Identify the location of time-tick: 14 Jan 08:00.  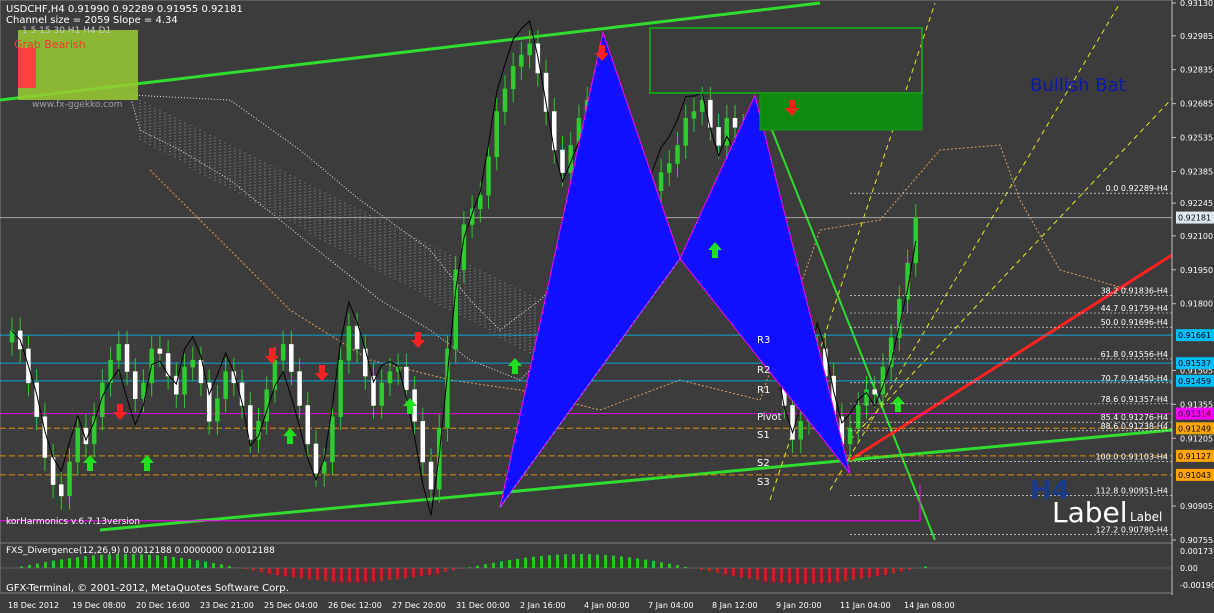
(929, 605).